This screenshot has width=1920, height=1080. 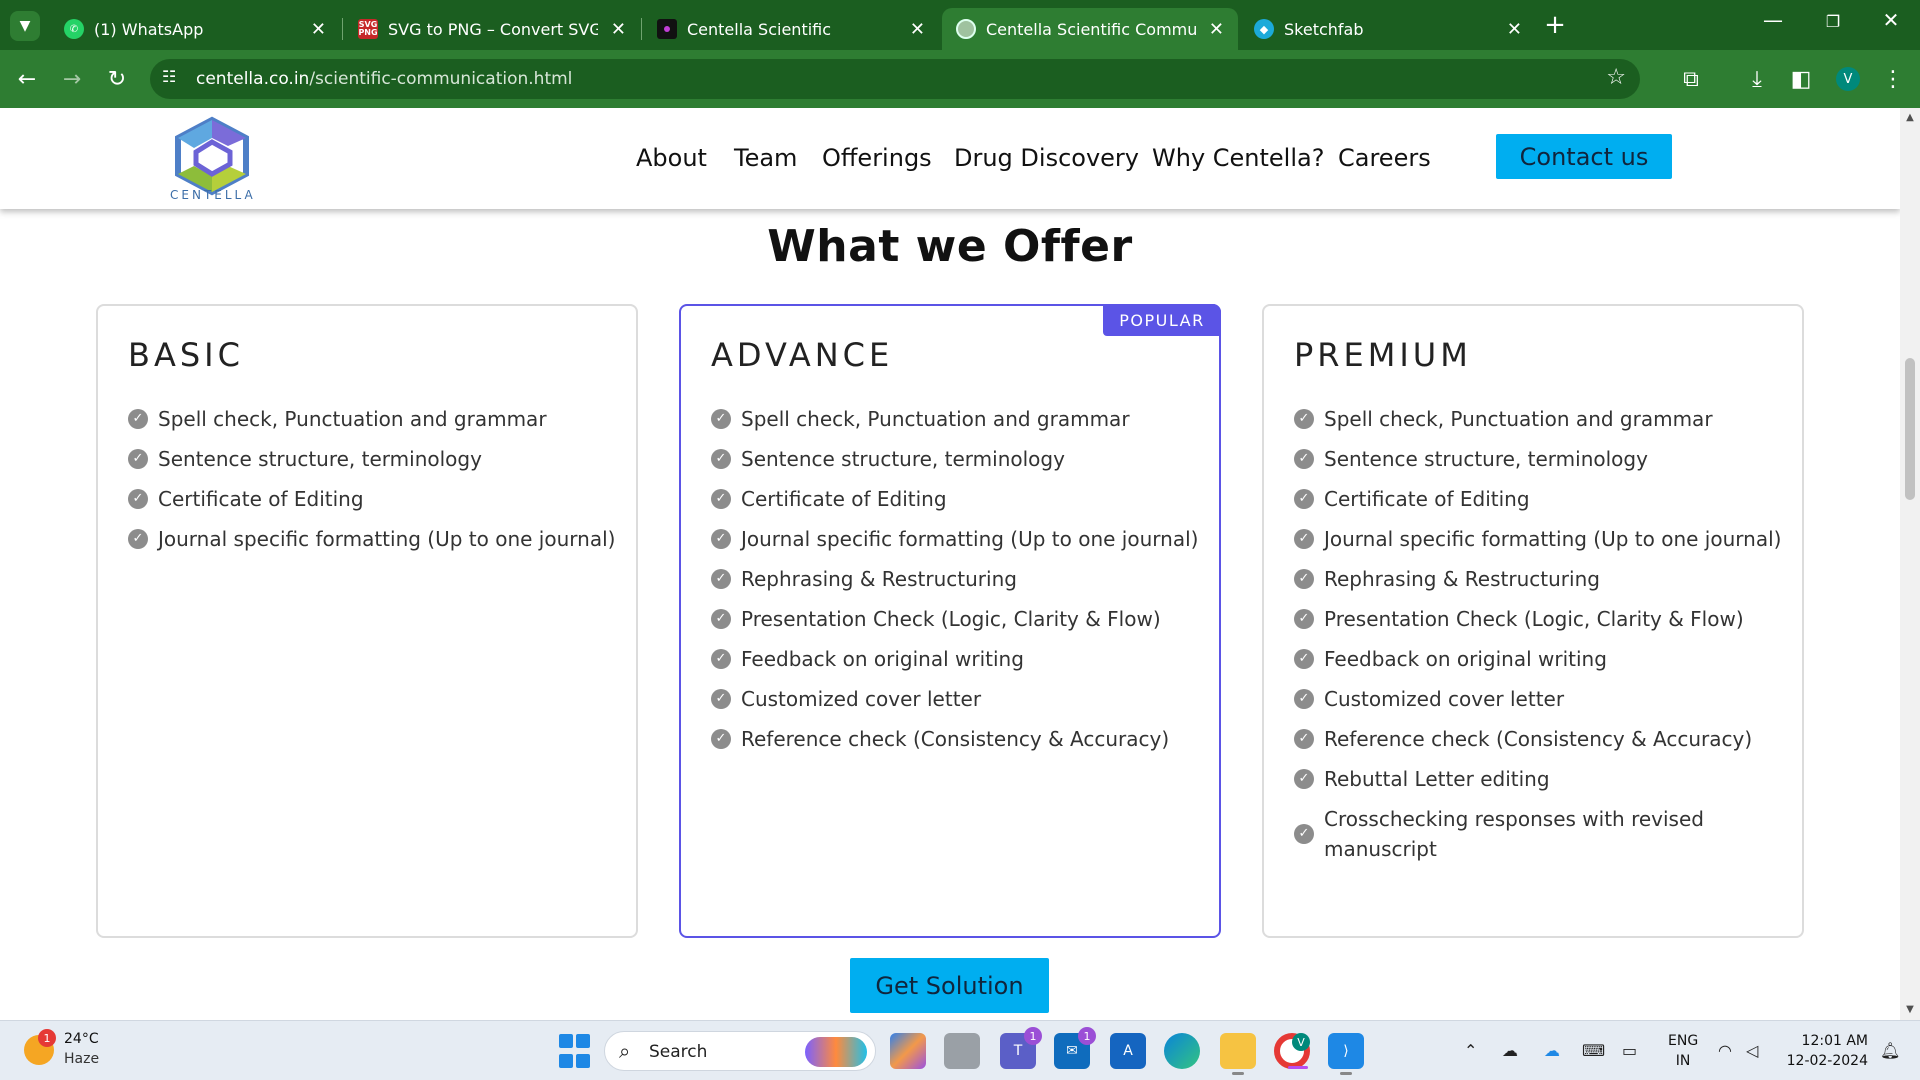 I want to click on forward-button: →, so click(x=72, y=79).